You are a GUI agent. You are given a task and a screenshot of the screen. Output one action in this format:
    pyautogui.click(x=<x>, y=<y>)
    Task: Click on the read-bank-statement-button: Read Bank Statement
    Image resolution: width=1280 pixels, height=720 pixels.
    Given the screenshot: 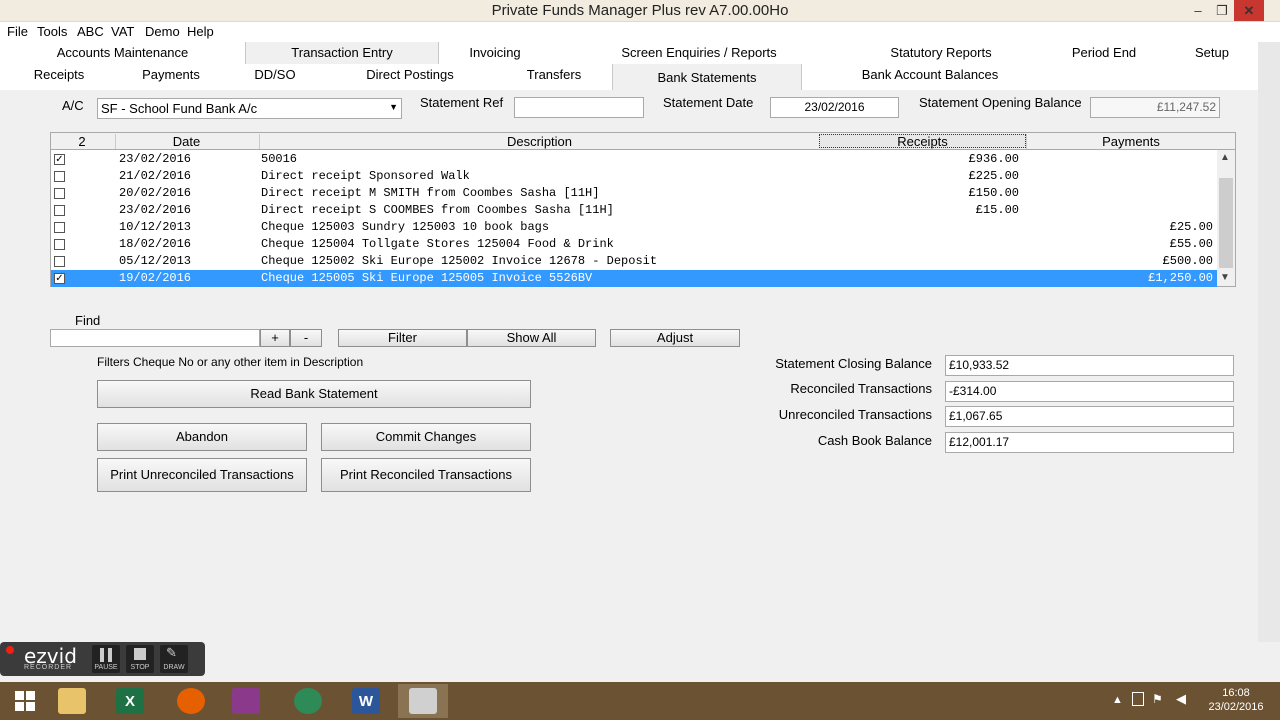 What is the action you would take?
    pyautogui.click(x=314, y=394)
    